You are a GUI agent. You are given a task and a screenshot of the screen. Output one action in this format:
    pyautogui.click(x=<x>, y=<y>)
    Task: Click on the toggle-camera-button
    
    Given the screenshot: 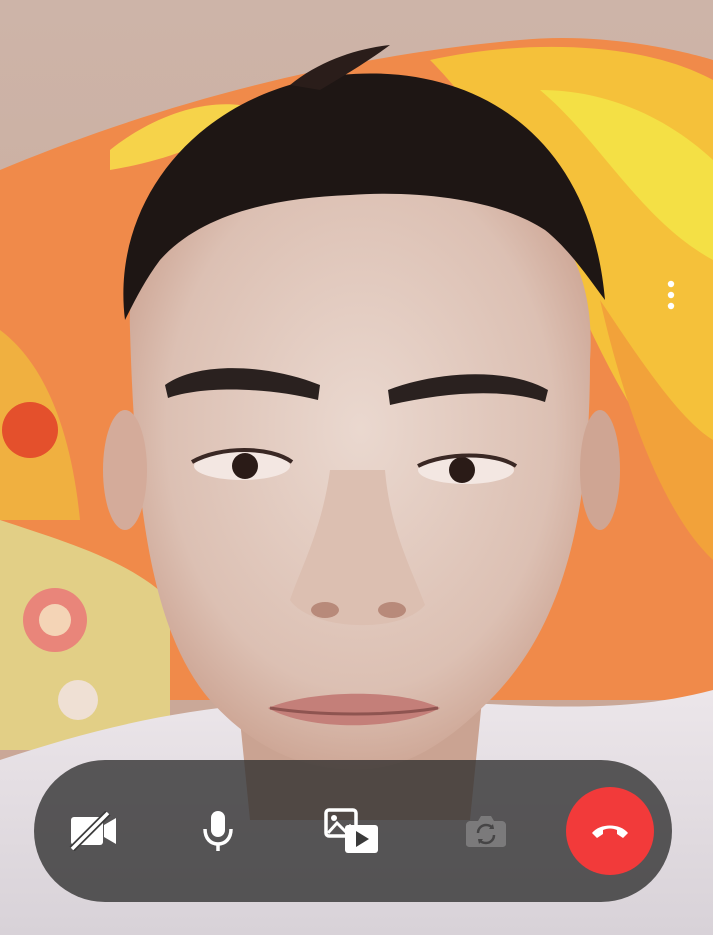 What is the action you would take?
    pyautogui.click(x=94, y=831)
    